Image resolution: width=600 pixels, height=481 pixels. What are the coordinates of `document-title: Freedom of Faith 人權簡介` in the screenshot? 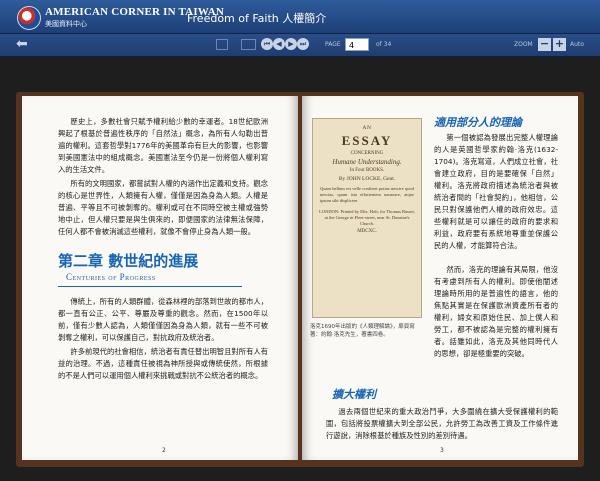 It's located at (257, 18).